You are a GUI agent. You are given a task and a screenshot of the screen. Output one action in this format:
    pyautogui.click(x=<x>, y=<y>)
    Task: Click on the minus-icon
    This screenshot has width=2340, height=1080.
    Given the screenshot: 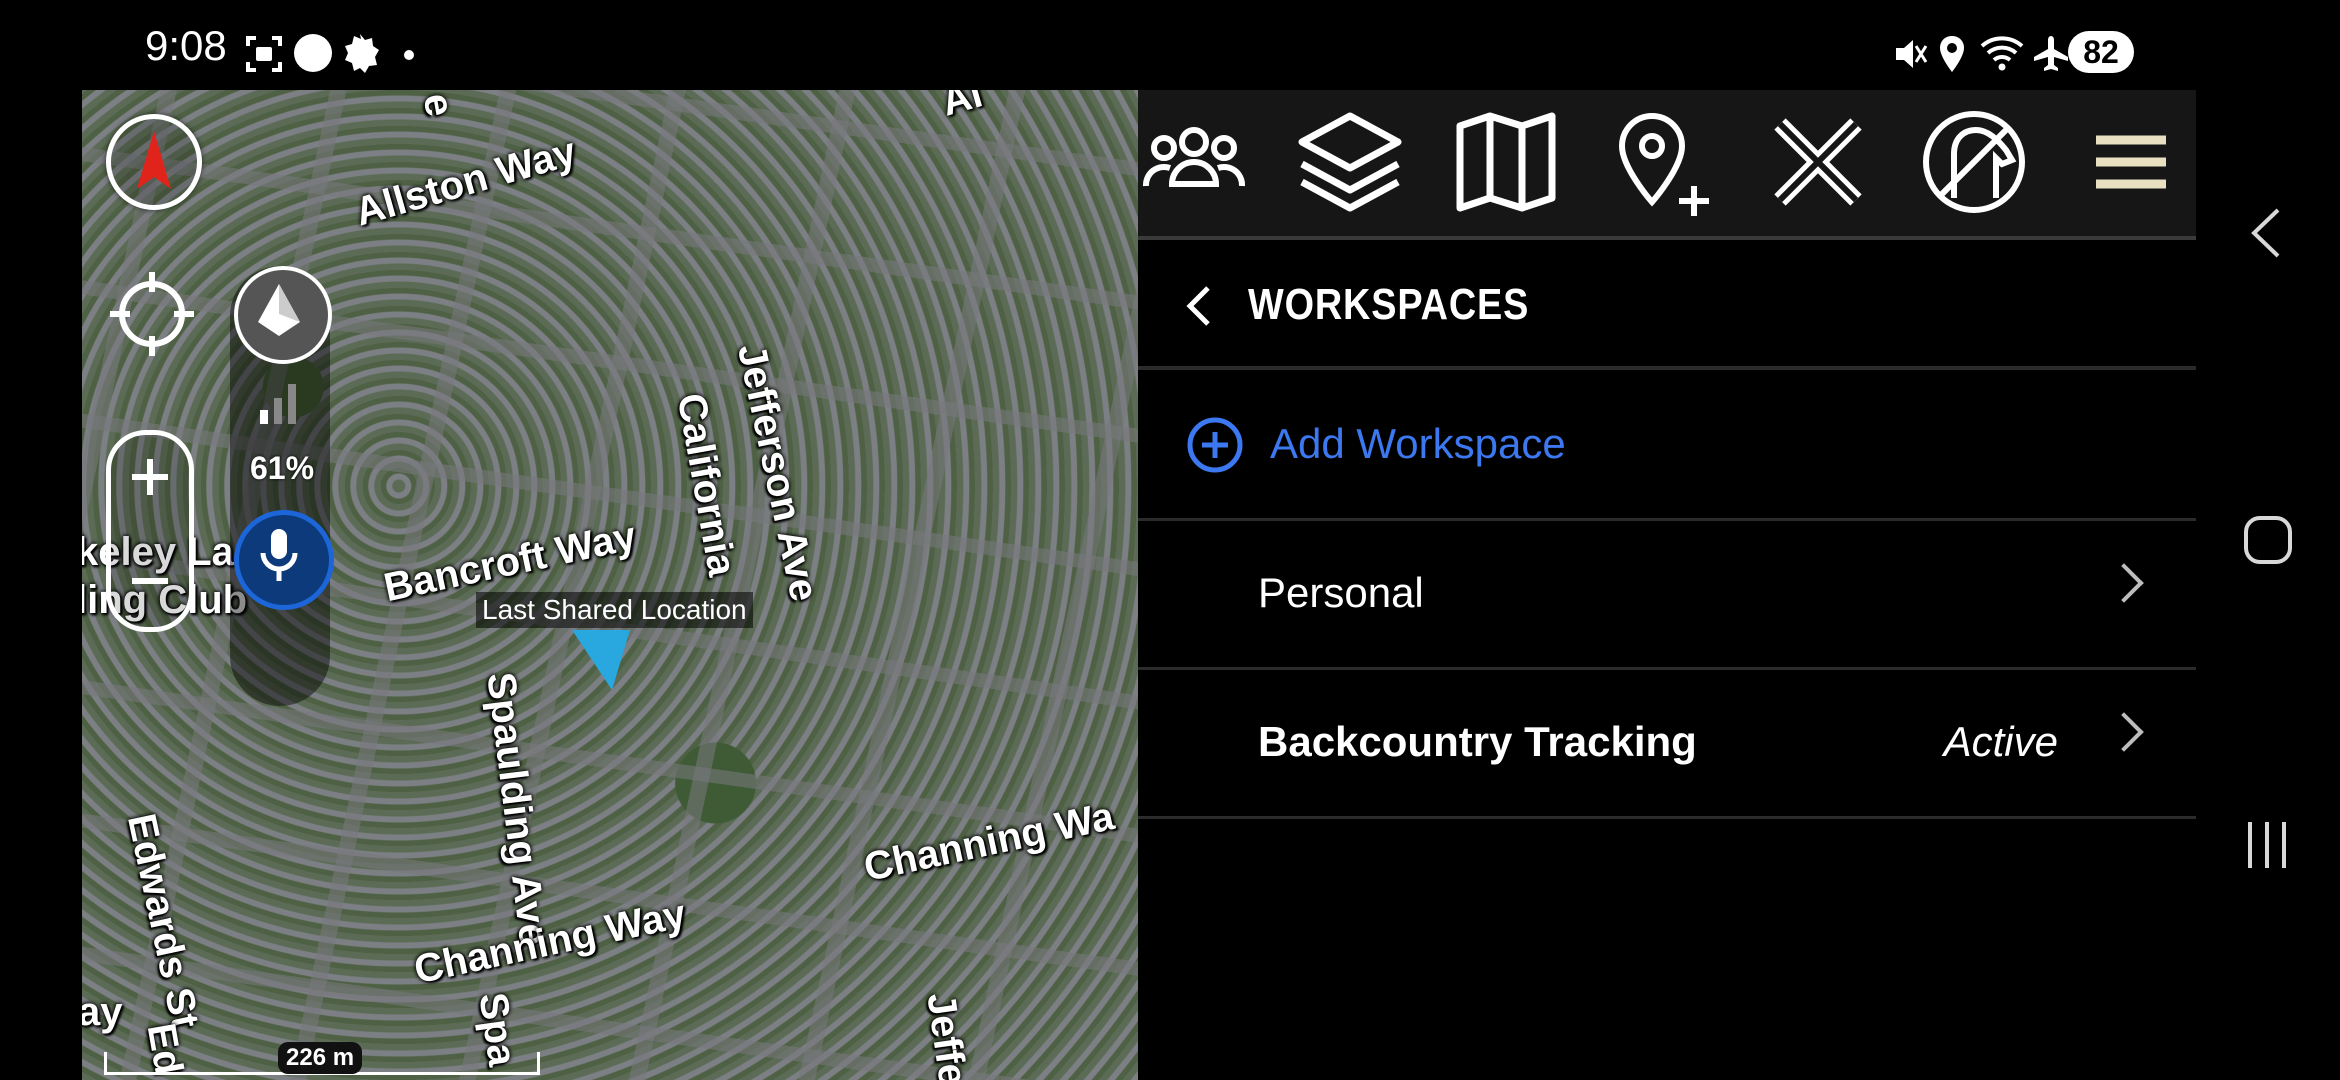 What is the action you would take?
    pyautogui.click(x=150, y=581)
    